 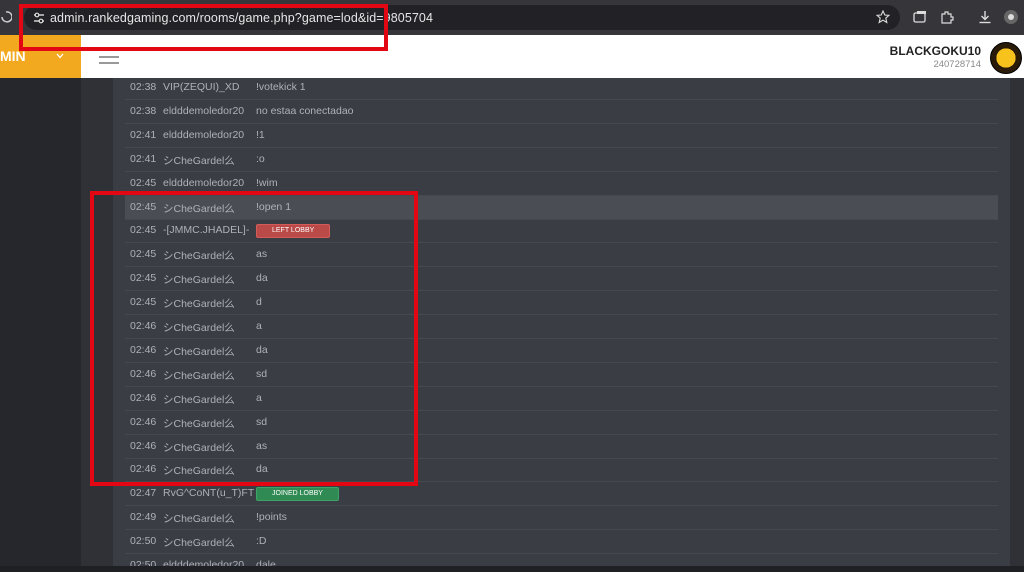 What do you see at coordinates (259, 302) in the screenshot?
I see `chat-message: d` at bounding box center [259, 302].